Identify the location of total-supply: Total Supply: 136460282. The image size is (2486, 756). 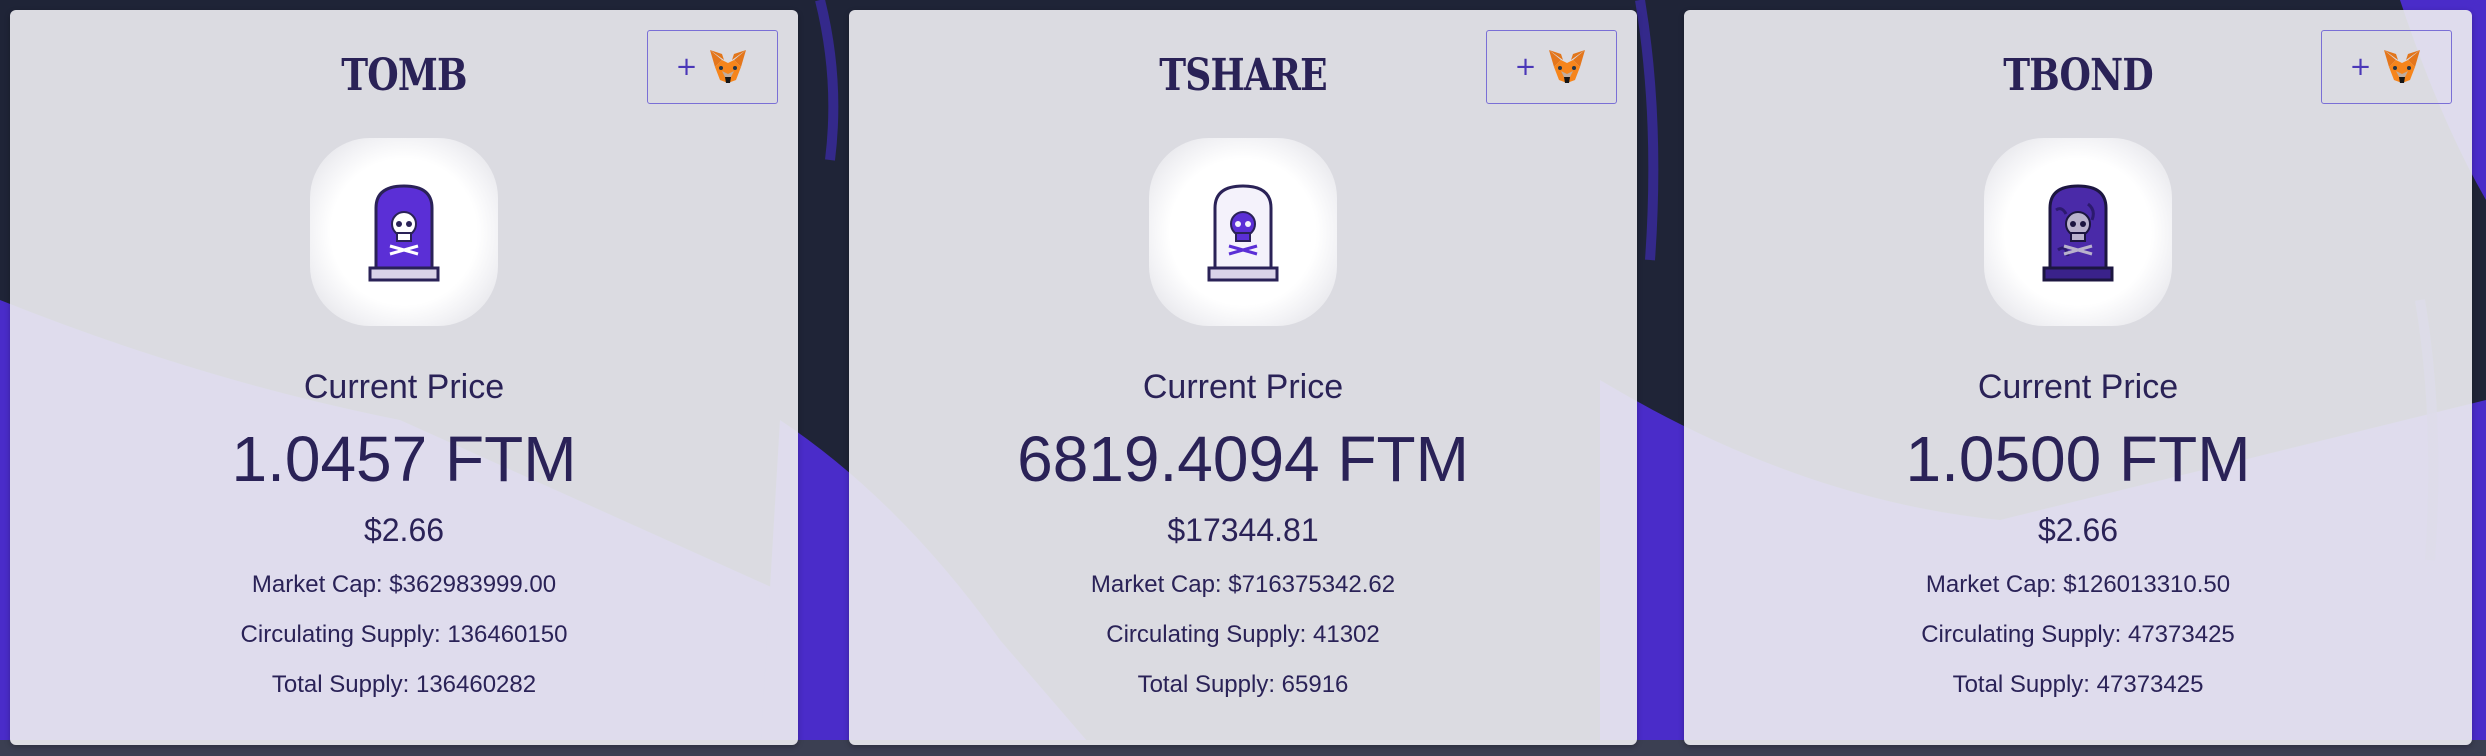
(404, 684).